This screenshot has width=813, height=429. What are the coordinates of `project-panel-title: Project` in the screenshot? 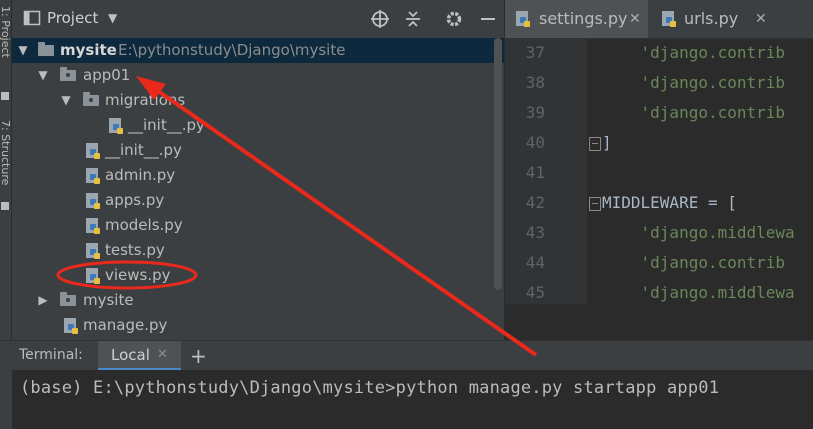 It's located at (72, 18).